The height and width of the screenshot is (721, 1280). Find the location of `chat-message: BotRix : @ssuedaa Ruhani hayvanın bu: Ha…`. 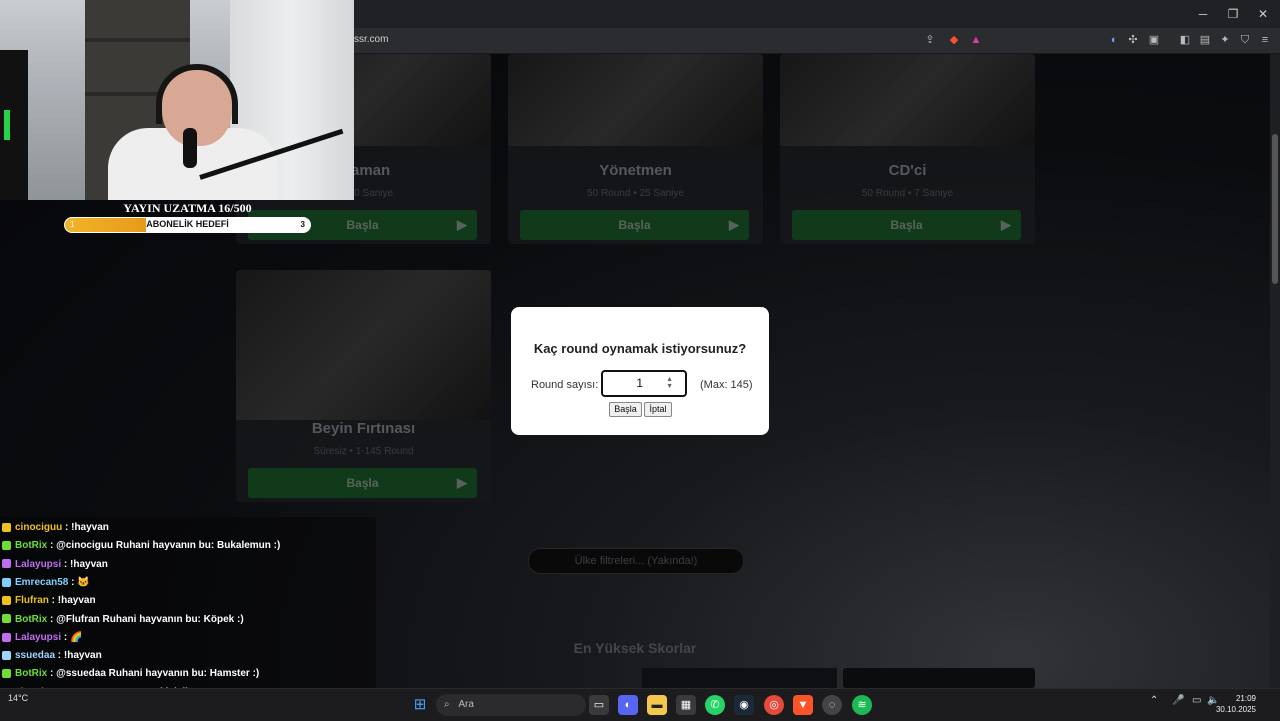

chat-message: BotRix : @ssuedaa Ruhani hayvanın bu: Ha… is located at coordinates (130, 674).